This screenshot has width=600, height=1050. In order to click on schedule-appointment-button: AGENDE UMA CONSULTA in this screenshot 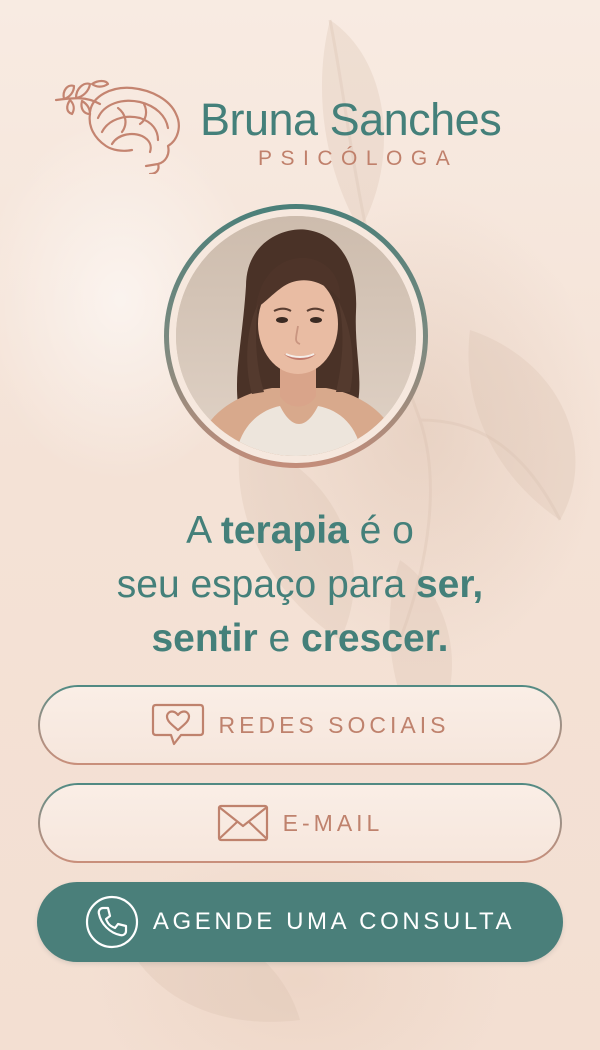, I will do `click(300, 922)`.